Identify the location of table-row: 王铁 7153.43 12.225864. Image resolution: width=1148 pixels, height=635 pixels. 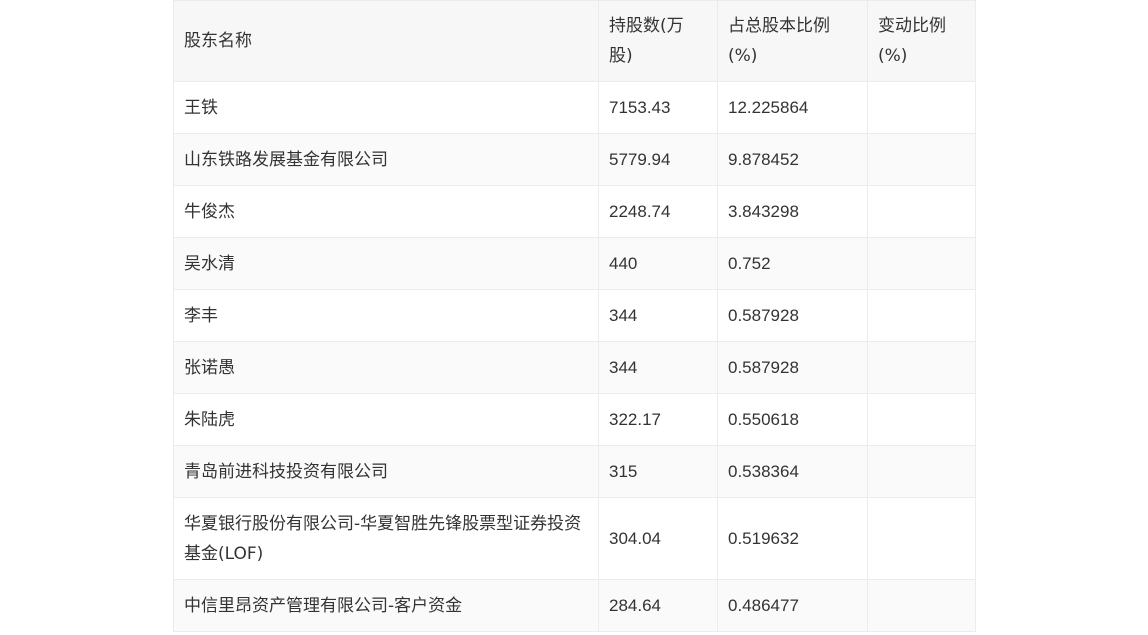
(574, 107).